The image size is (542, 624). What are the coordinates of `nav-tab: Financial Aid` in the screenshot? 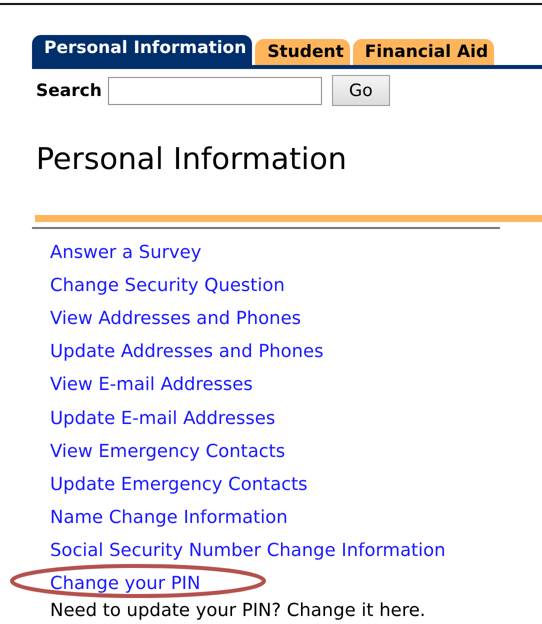 It's located at (423, 52).